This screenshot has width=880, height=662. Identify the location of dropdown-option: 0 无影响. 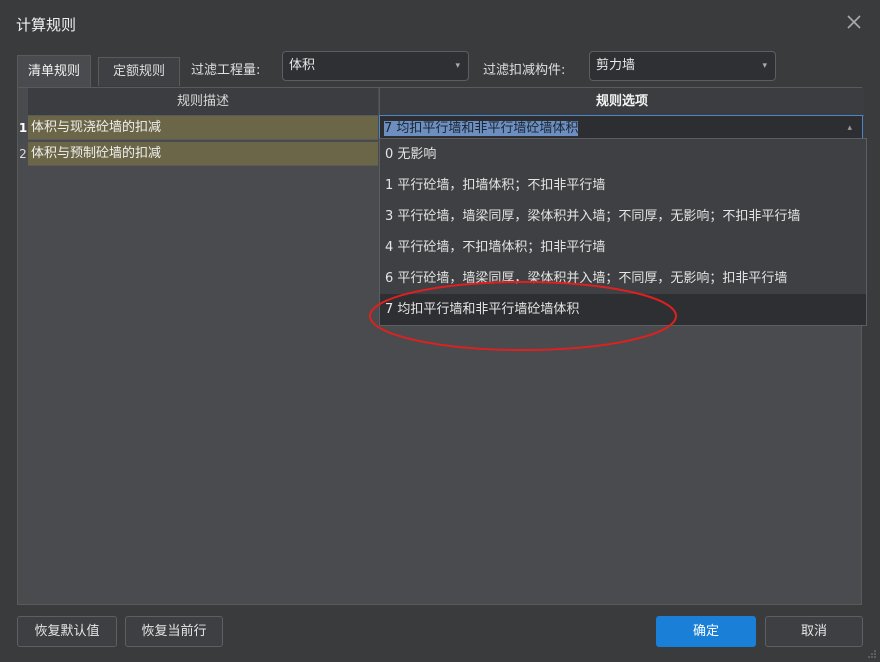
(623, 154).